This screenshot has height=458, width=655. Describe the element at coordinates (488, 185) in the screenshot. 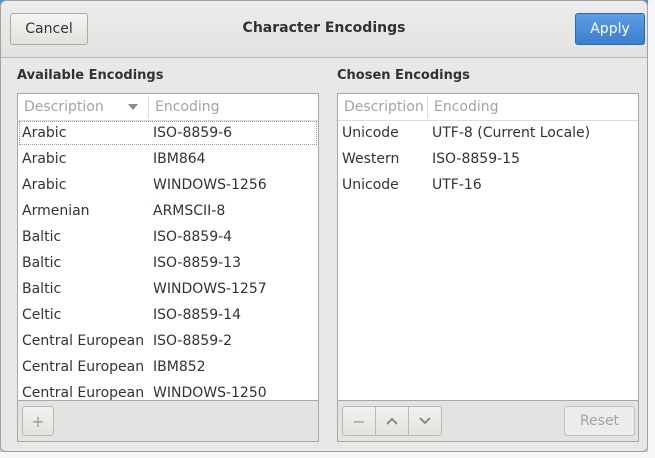

I see `chosen-encoding-row: Unicode UTF-16` at that location.